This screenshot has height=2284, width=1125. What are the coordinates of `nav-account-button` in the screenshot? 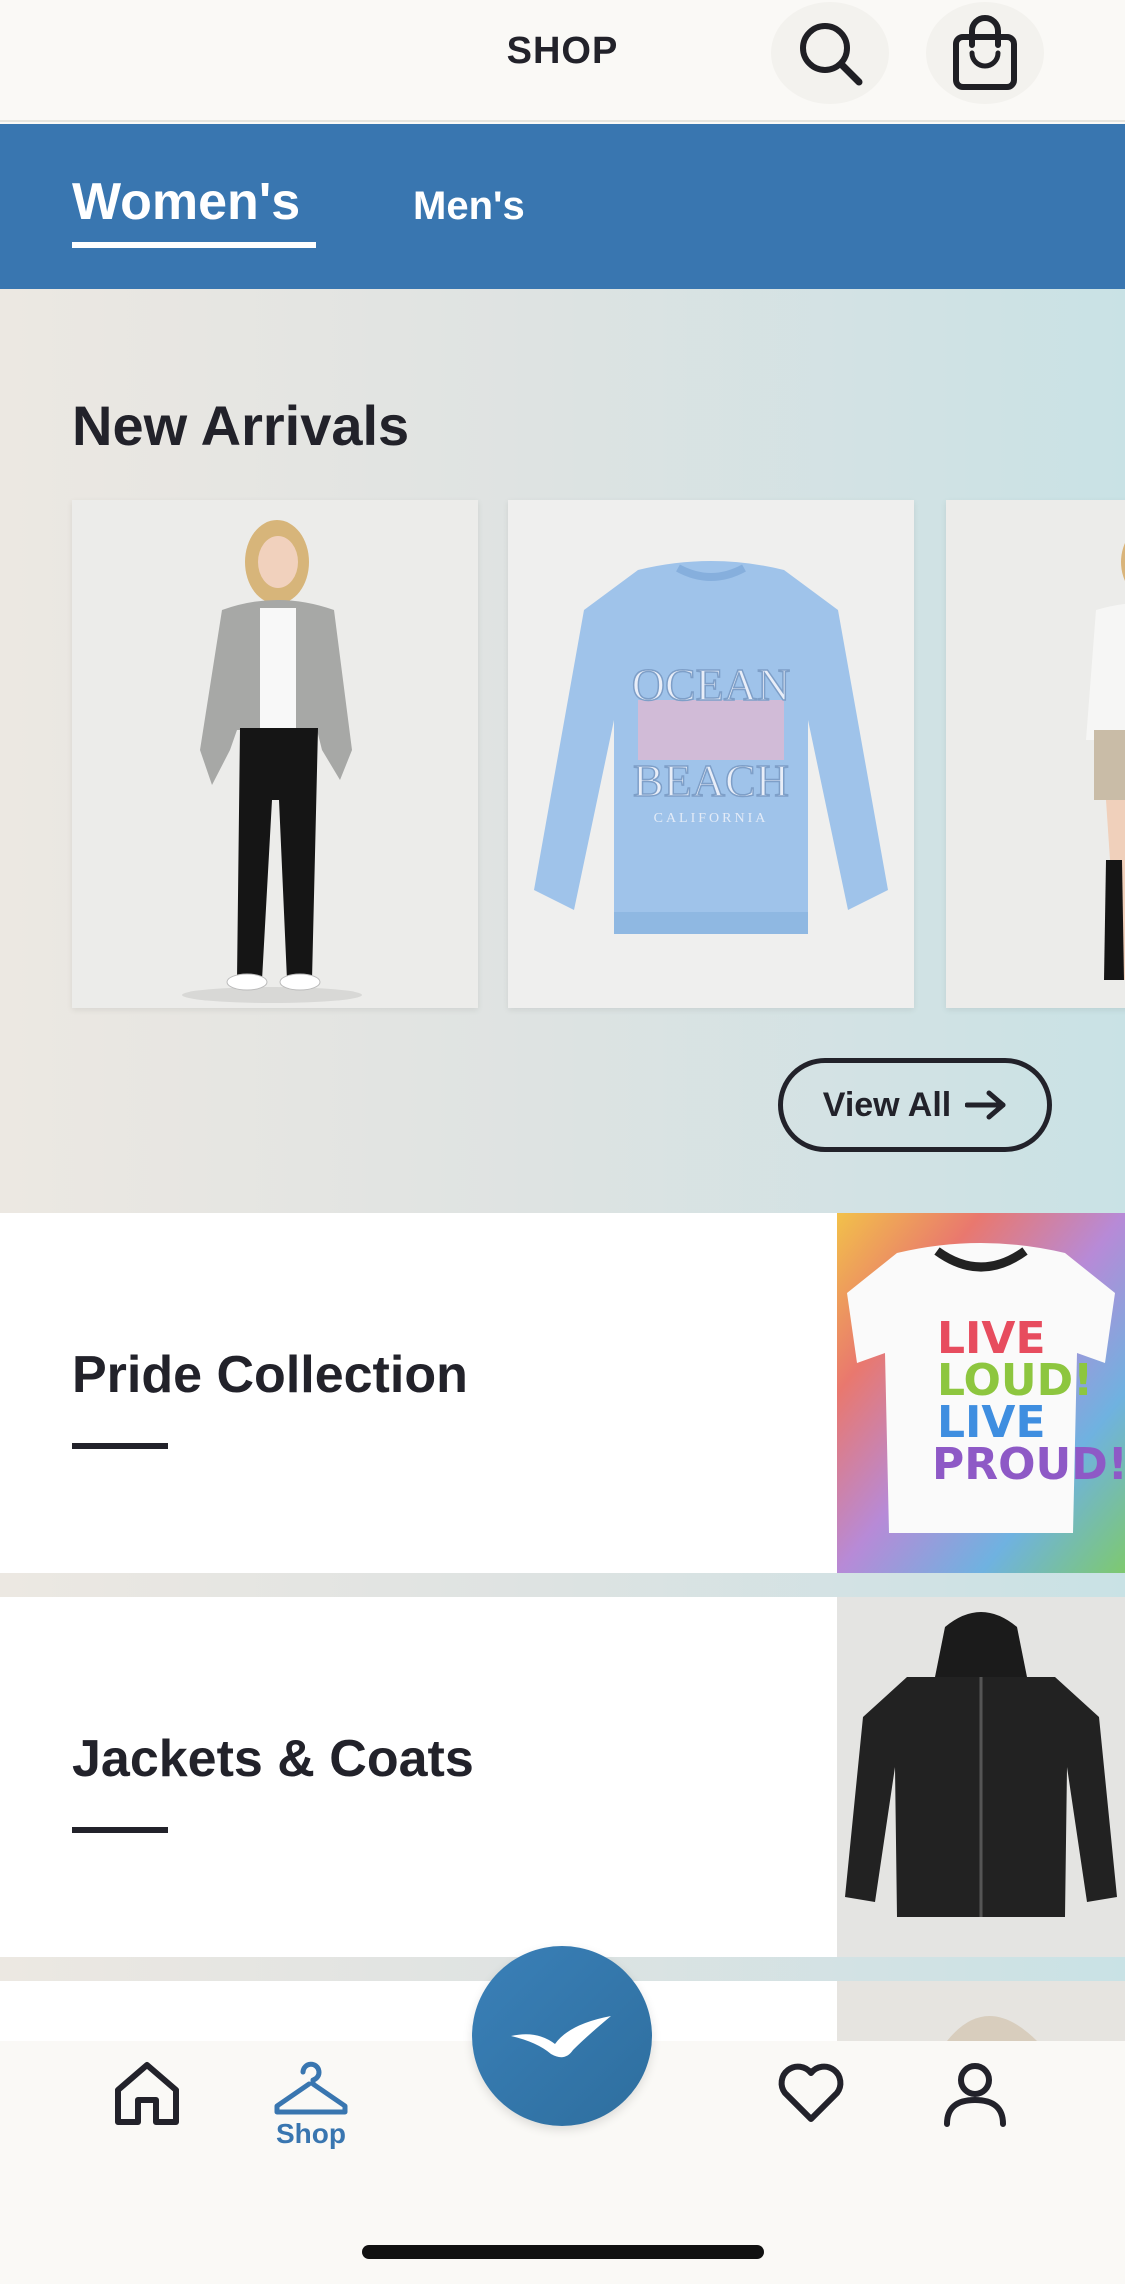 It's located at (975, 2094).